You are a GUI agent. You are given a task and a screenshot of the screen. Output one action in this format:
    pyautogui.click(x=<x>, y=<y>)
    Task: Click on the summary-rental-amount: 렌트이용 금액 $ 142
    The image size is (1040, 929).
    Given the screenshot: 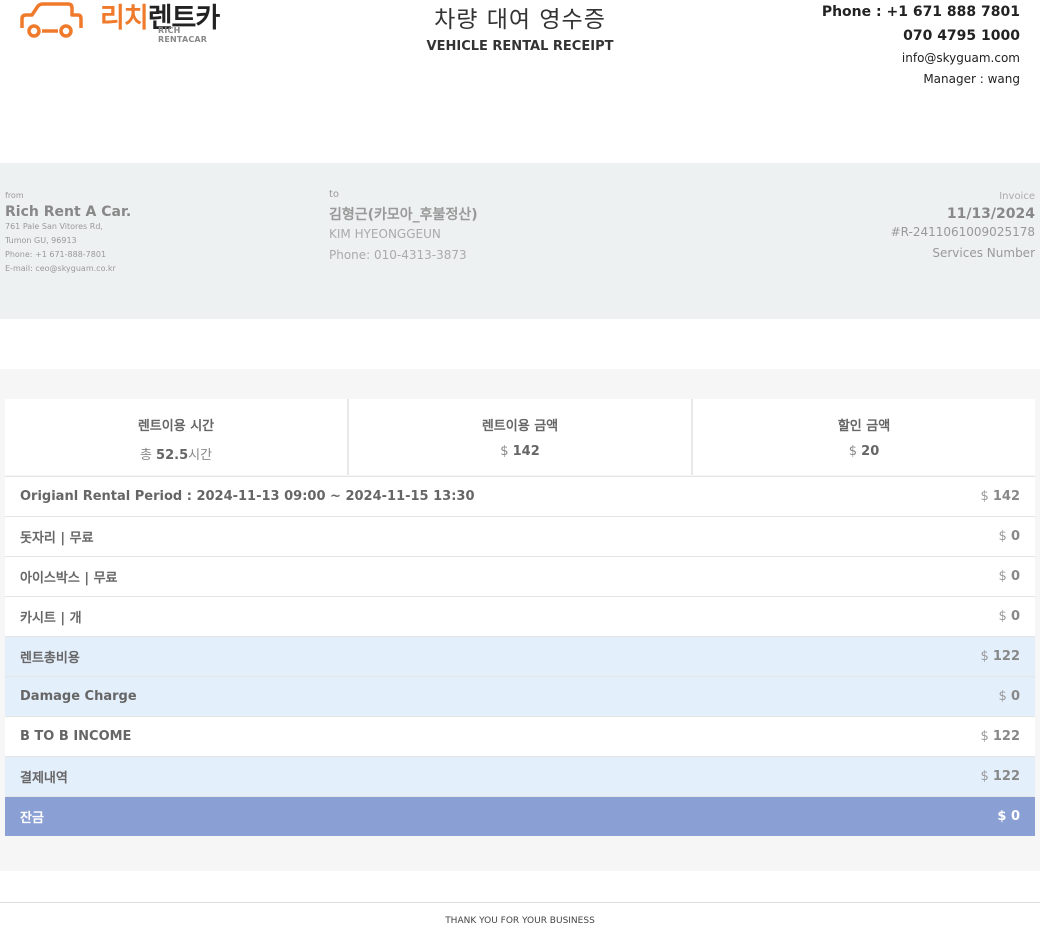 What is the action you would take?
    pyautogui.click(x=521, y=437)
    